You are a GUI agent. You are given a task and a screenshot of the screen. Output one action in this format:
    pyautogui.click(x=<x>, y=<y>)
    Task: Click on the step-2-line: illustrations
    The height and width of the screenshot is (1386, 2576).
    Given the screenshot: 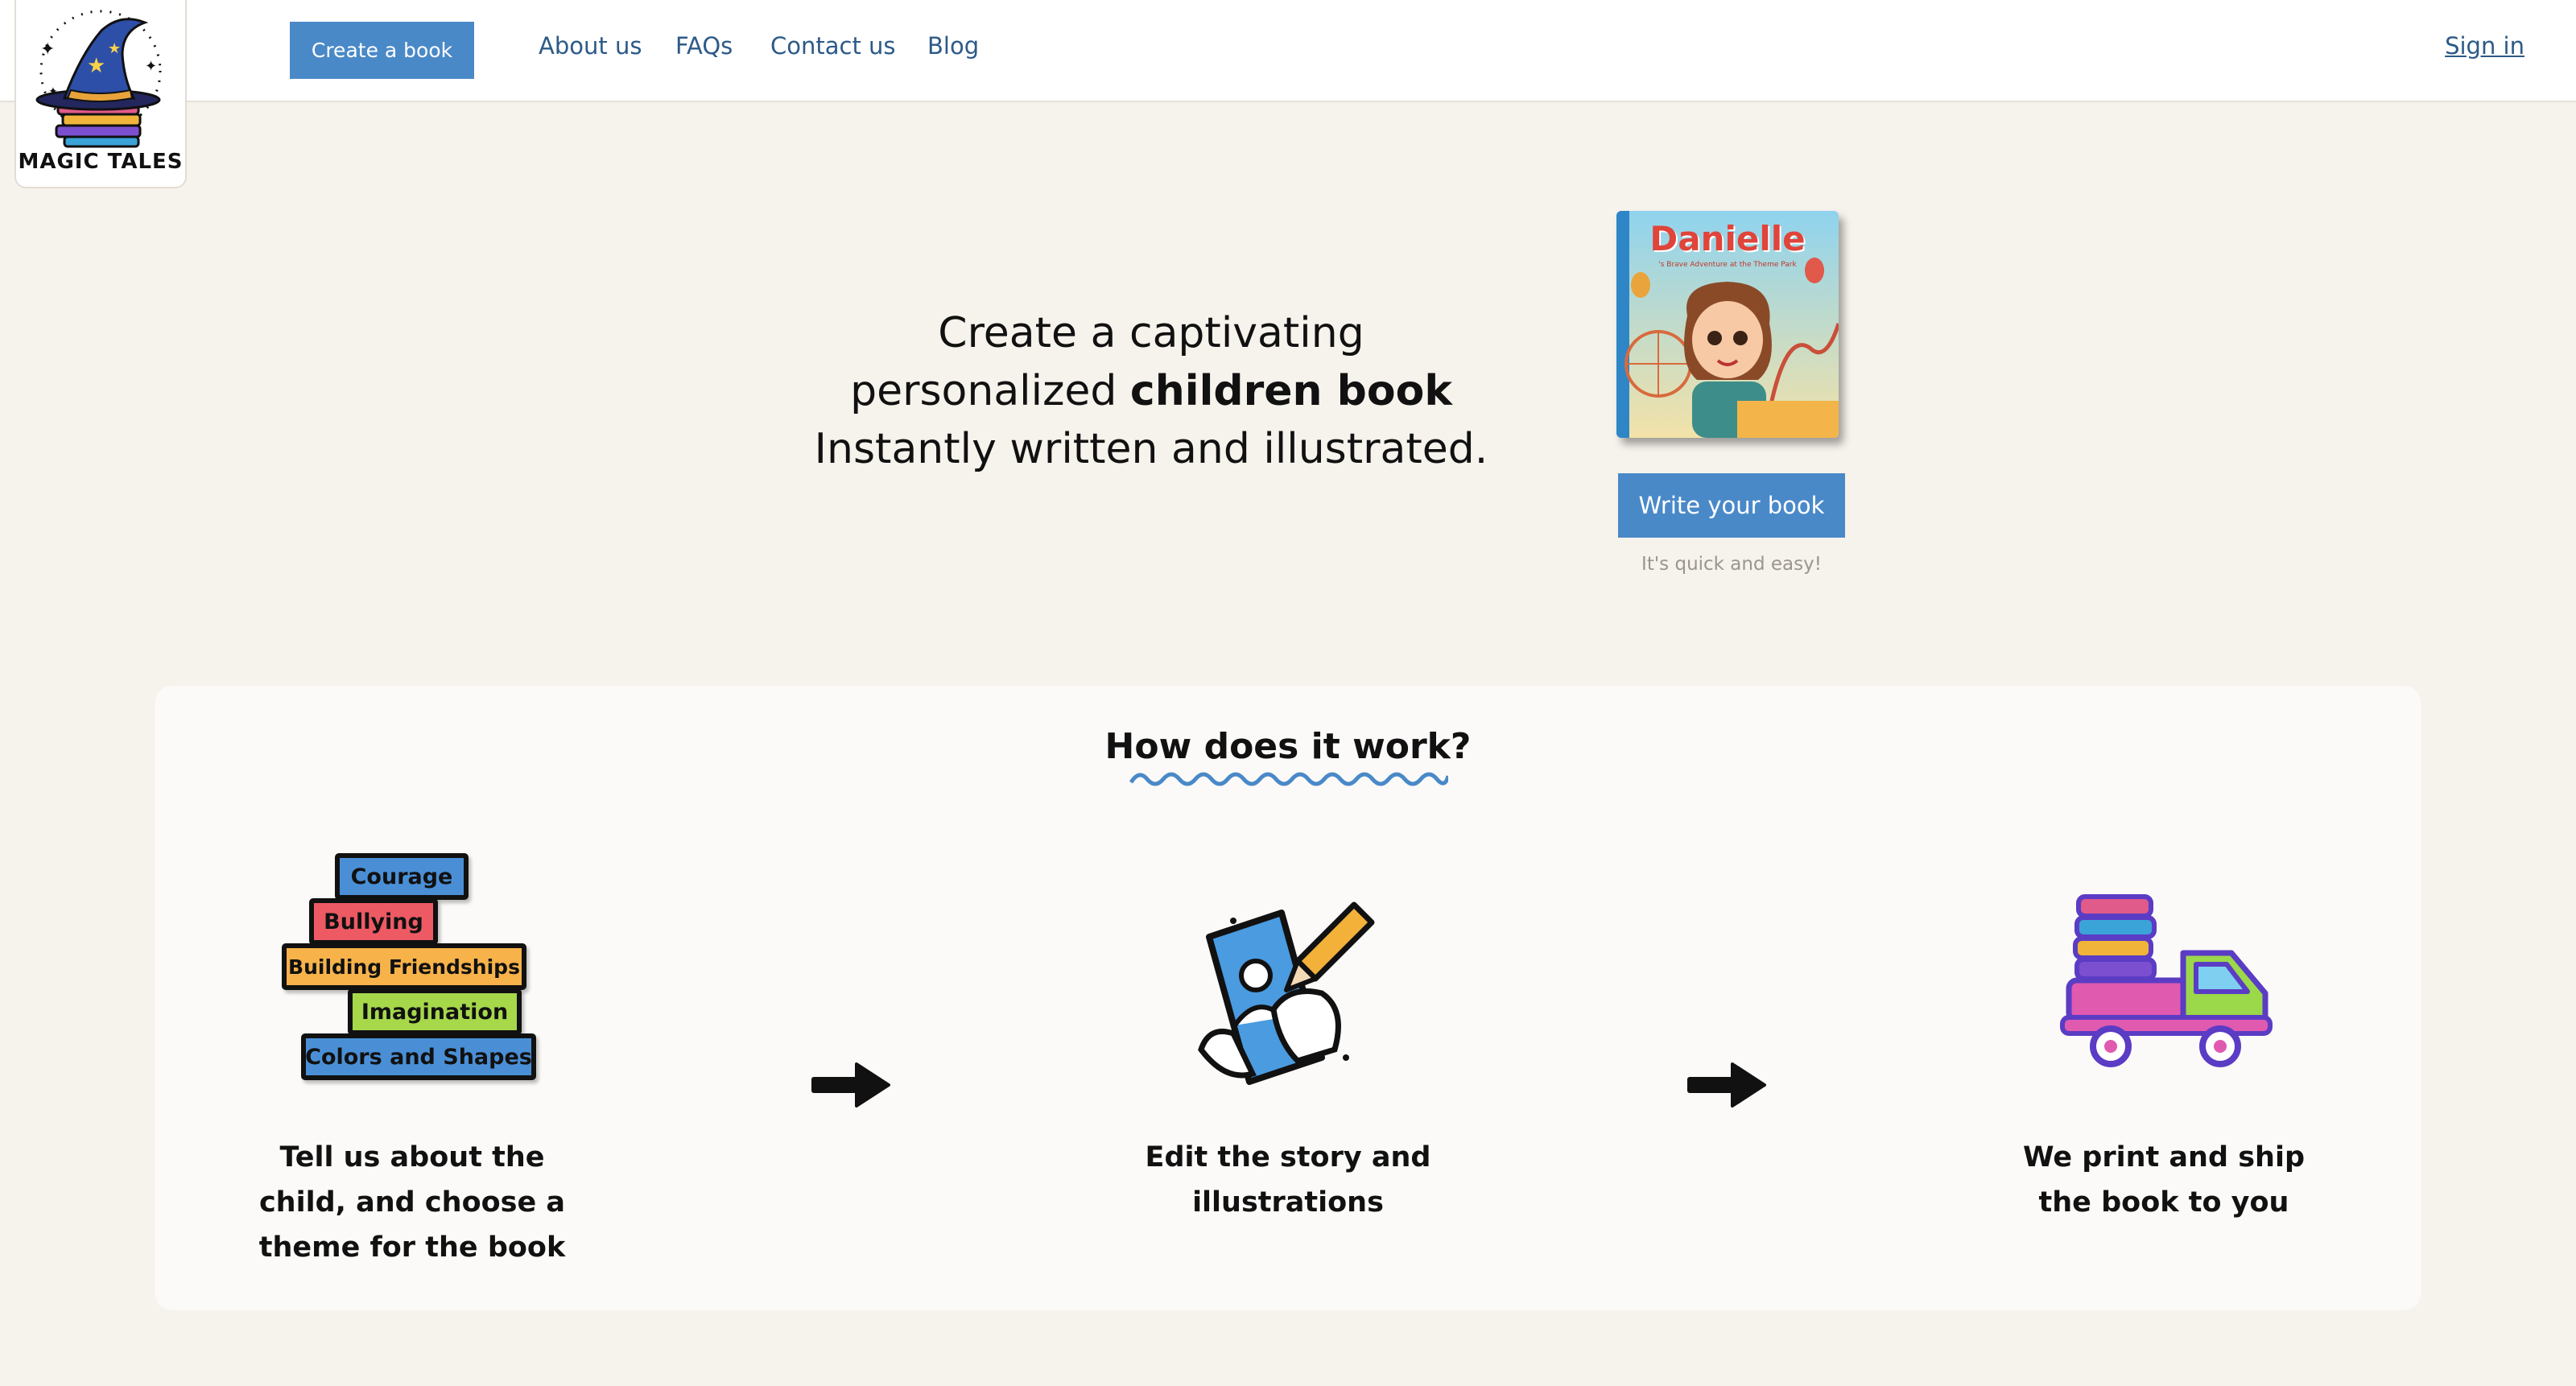 What is the action you would take?
    pyautogui.click(x=1288, y=1202)
    